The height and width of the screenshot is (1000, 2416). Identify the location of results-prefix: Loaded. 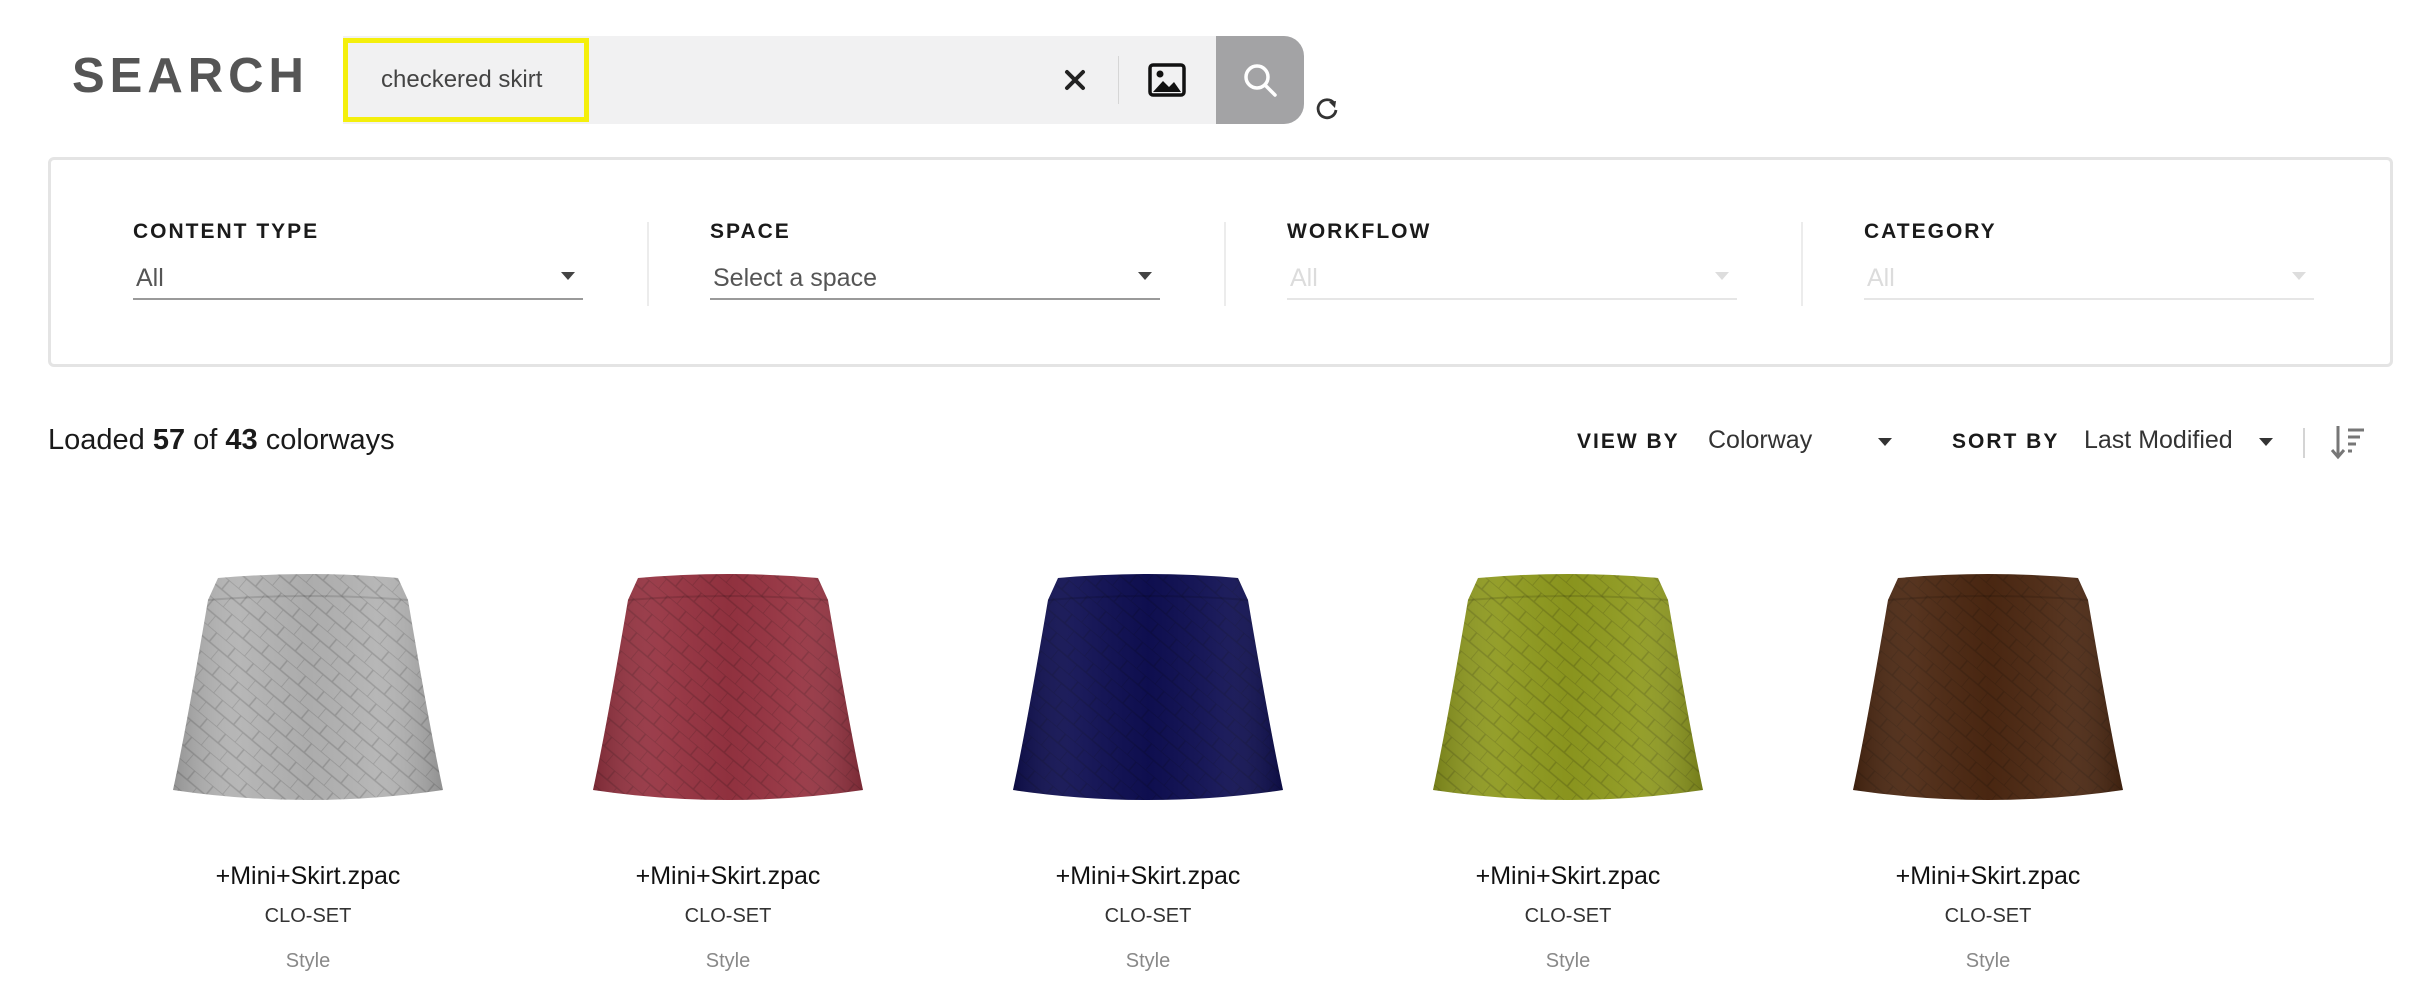
(96, 440).